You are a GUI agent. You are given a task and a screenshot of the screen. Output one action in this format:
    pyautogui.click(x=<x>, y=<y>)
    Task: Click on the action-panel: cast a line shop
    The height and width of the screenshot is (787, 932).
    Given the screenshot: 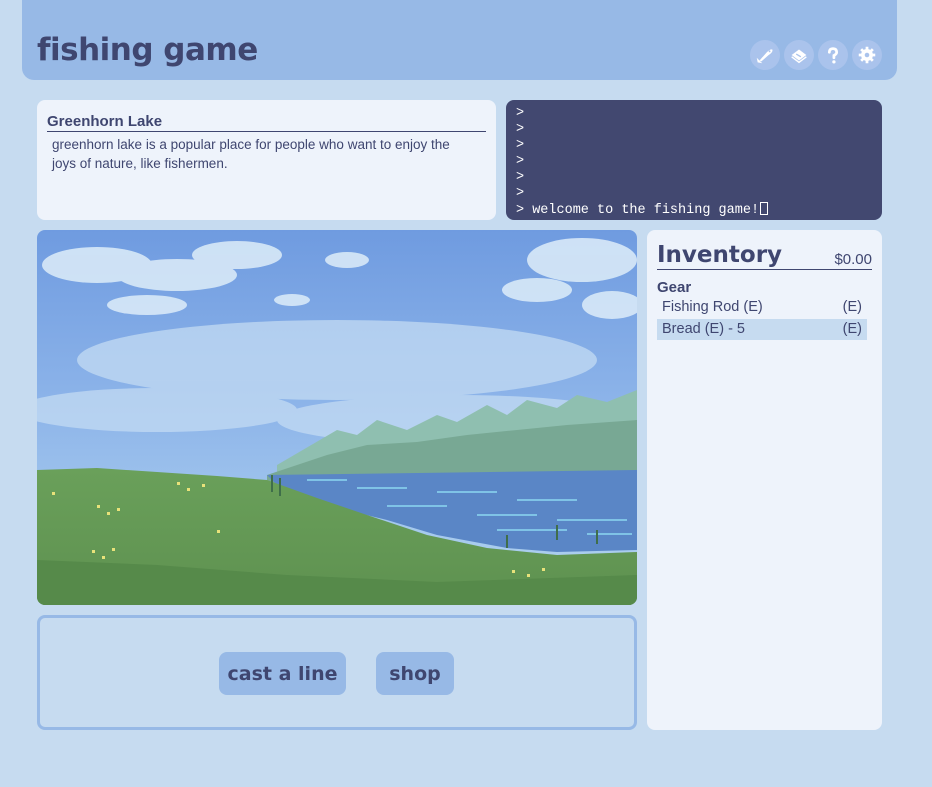 What is the action you would take?
    pyautogui.click(x=337, y=672)
    